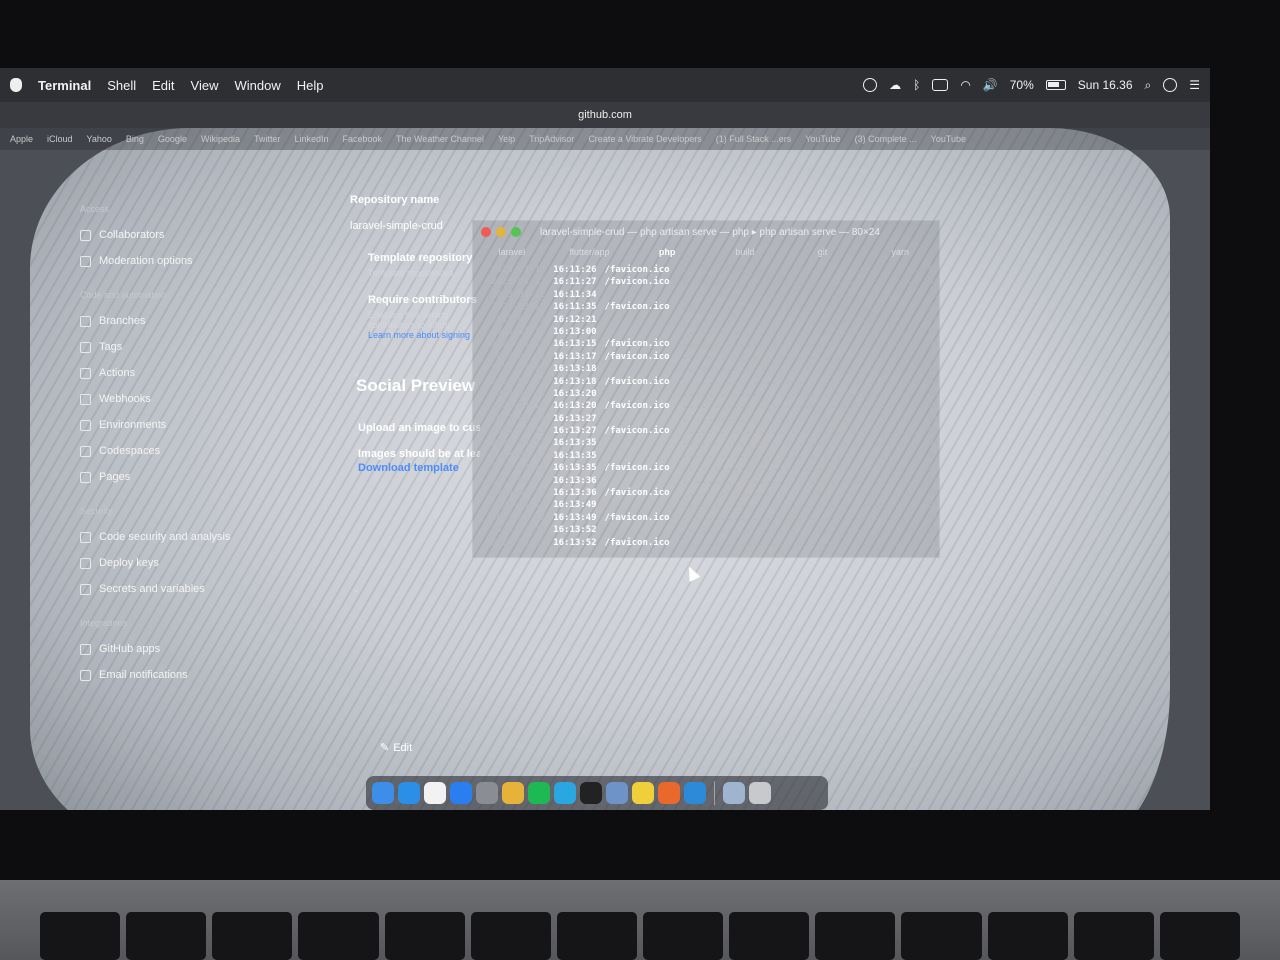  What do you see at coordinates (501, 232) in the screenshot?
I see `minimize-window-icon` at bounding box center [501, 232].